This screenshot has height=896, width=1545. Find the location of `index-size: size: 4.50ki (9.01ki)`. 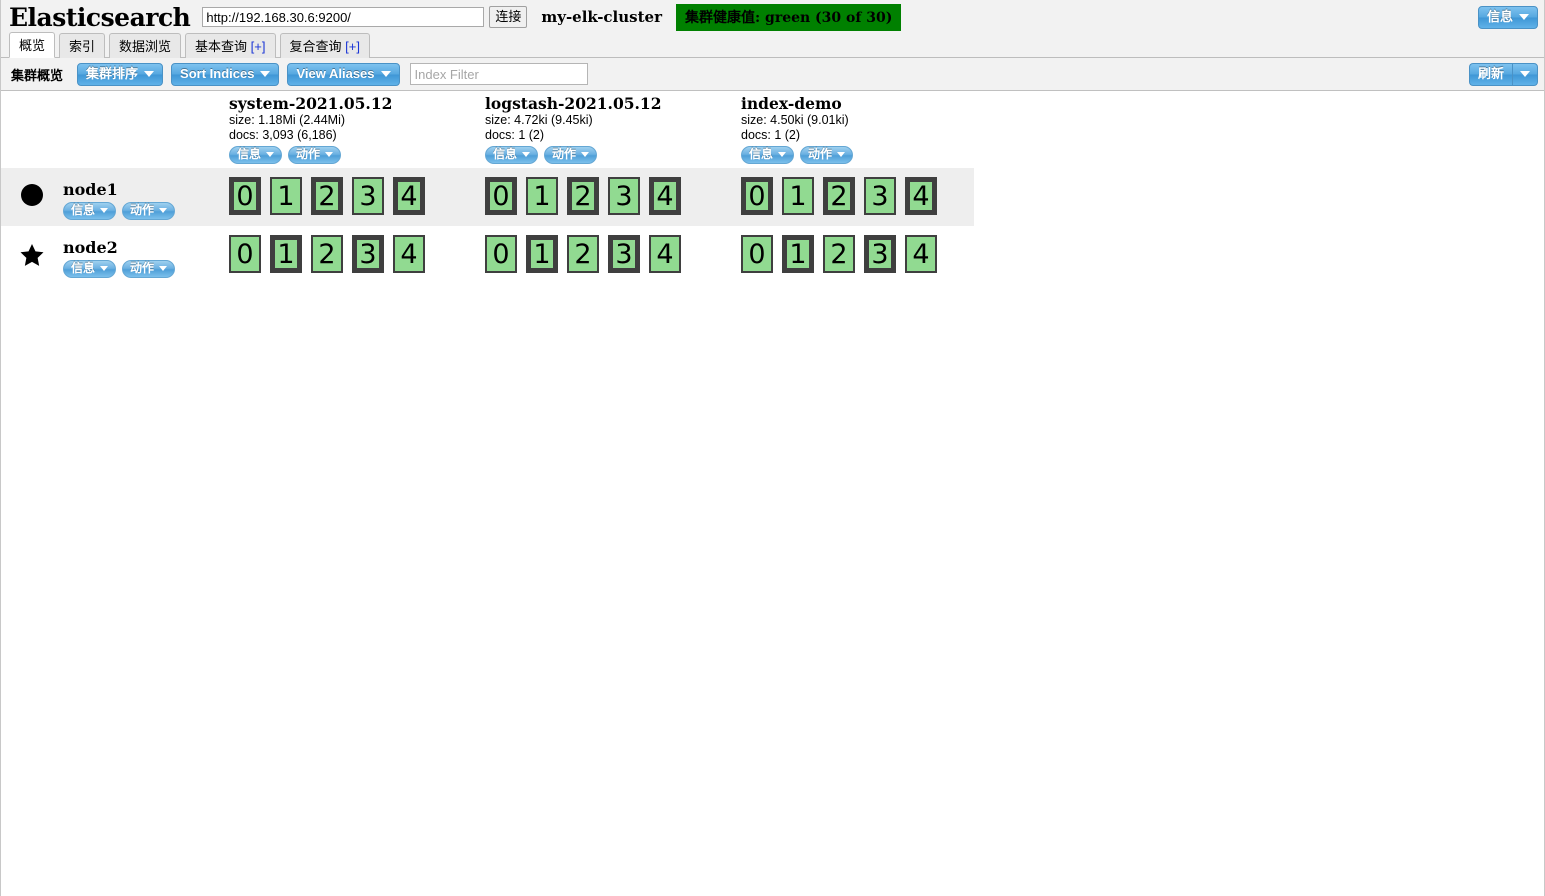

index-size: size: 4.50ki (9.01ki) is located at coordinates (795, 120).